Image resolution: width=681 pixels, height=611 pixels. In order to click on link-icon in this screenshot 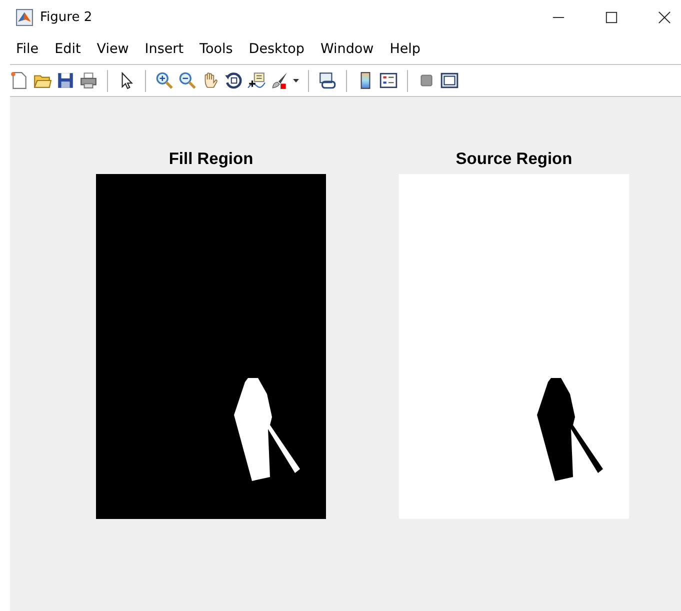, I will do `click(327, 80)`.